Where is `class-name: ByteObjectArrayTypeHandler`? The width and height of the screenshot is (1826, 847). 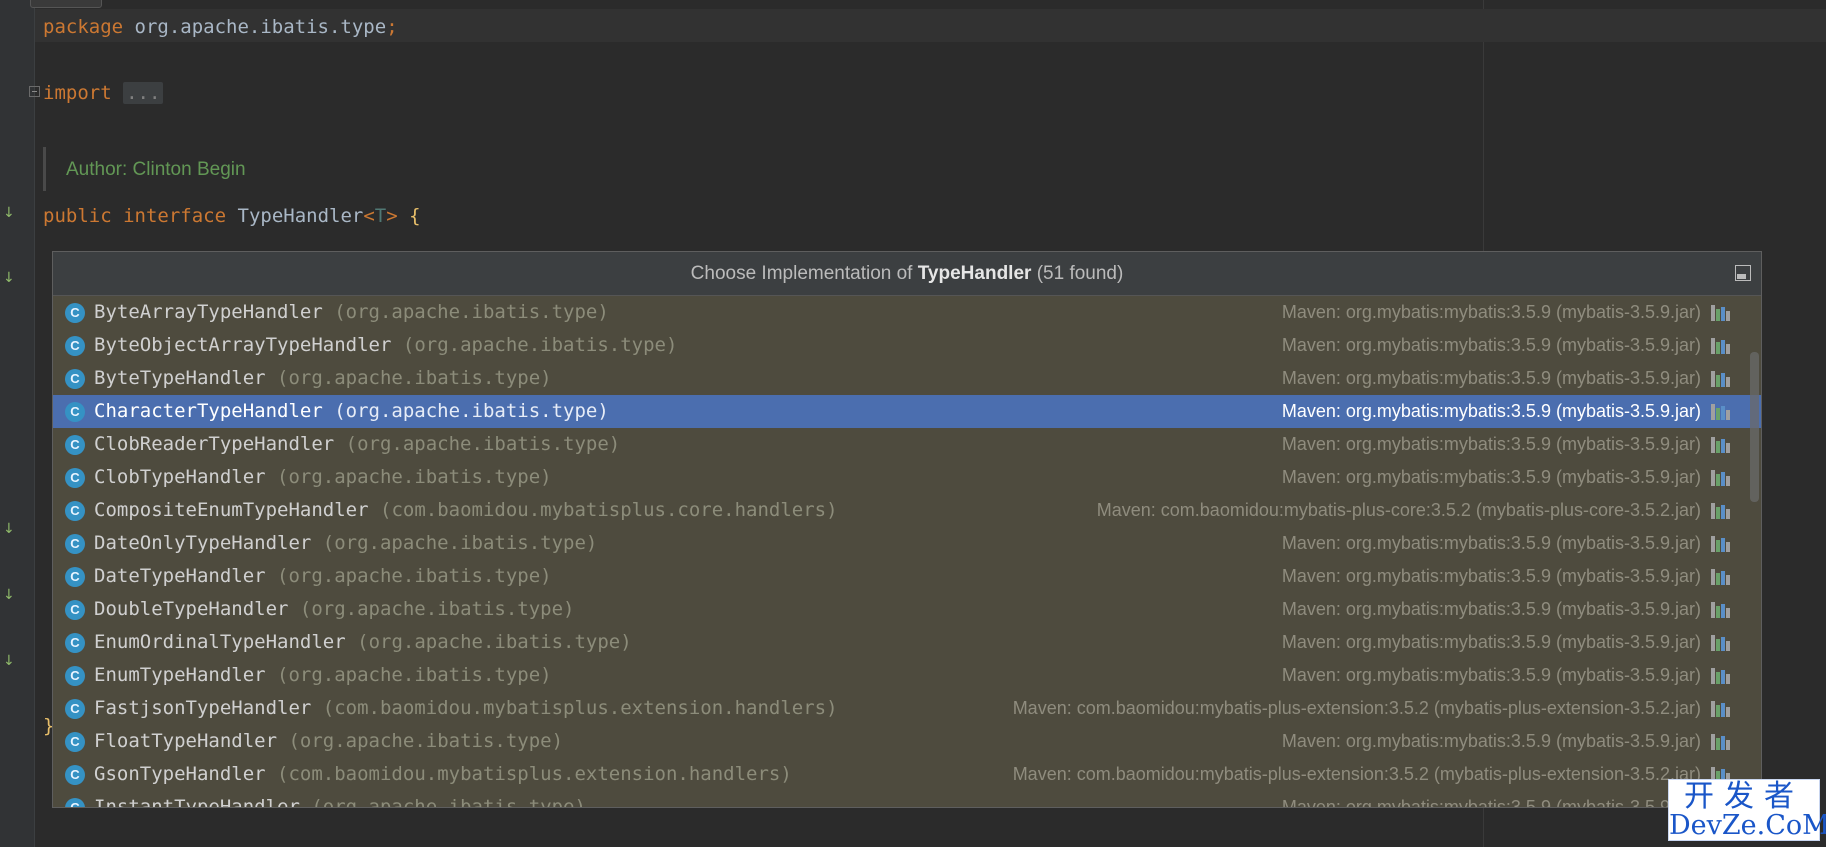 class-name: ByteObjectArrayTypeHandler is located at coordinates (243, 345).